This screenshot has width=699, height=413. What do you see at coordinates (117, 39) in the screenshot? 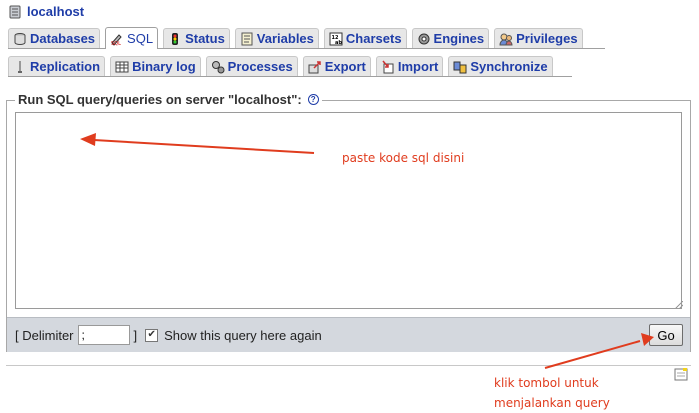
I see `sql-icon: SQL` at bounding box center [117, 39].